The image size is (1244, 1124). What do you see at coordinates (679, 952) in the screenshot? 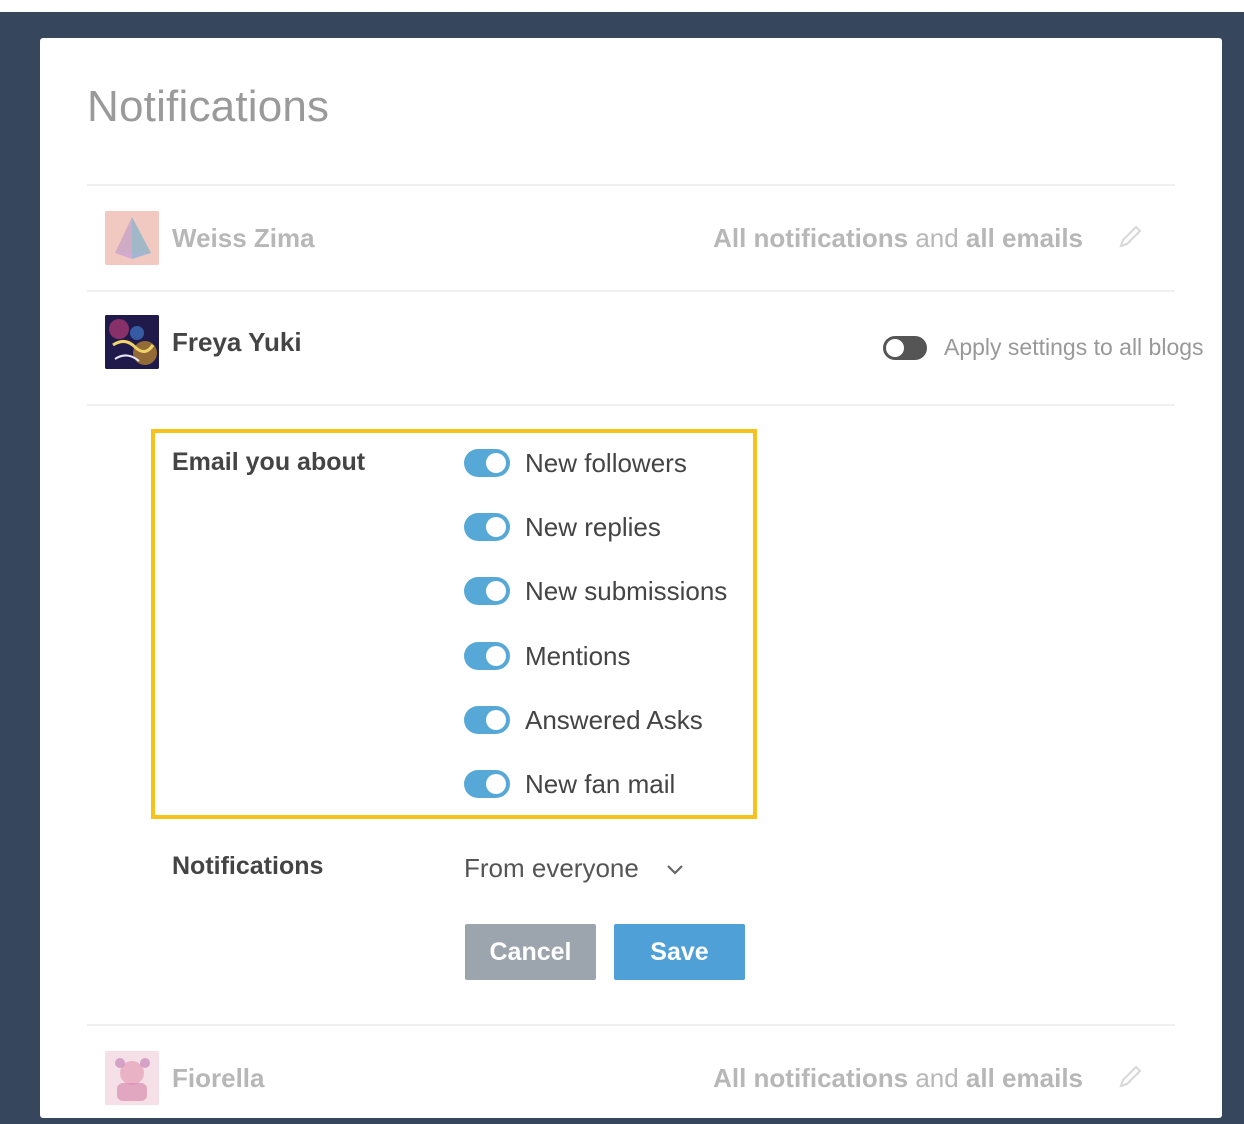
I see `save-button: Save` at bounding box center [679, 952].